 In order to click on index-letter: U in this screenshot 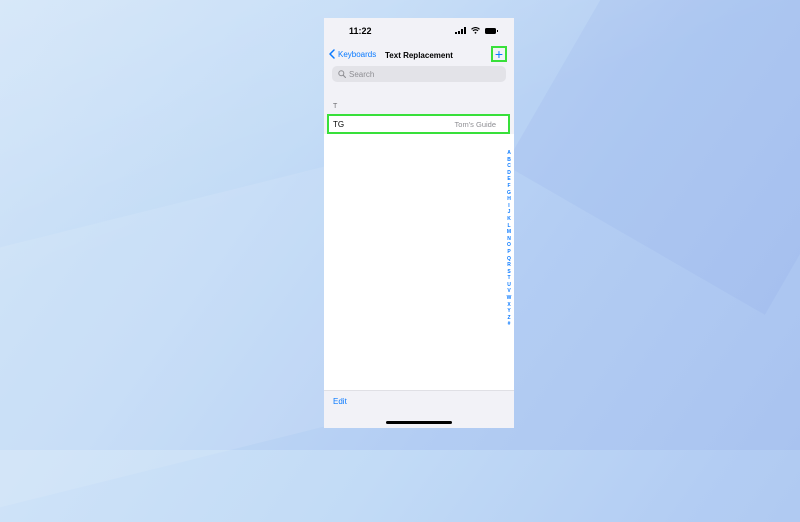, I will do `click(509, 285)`.